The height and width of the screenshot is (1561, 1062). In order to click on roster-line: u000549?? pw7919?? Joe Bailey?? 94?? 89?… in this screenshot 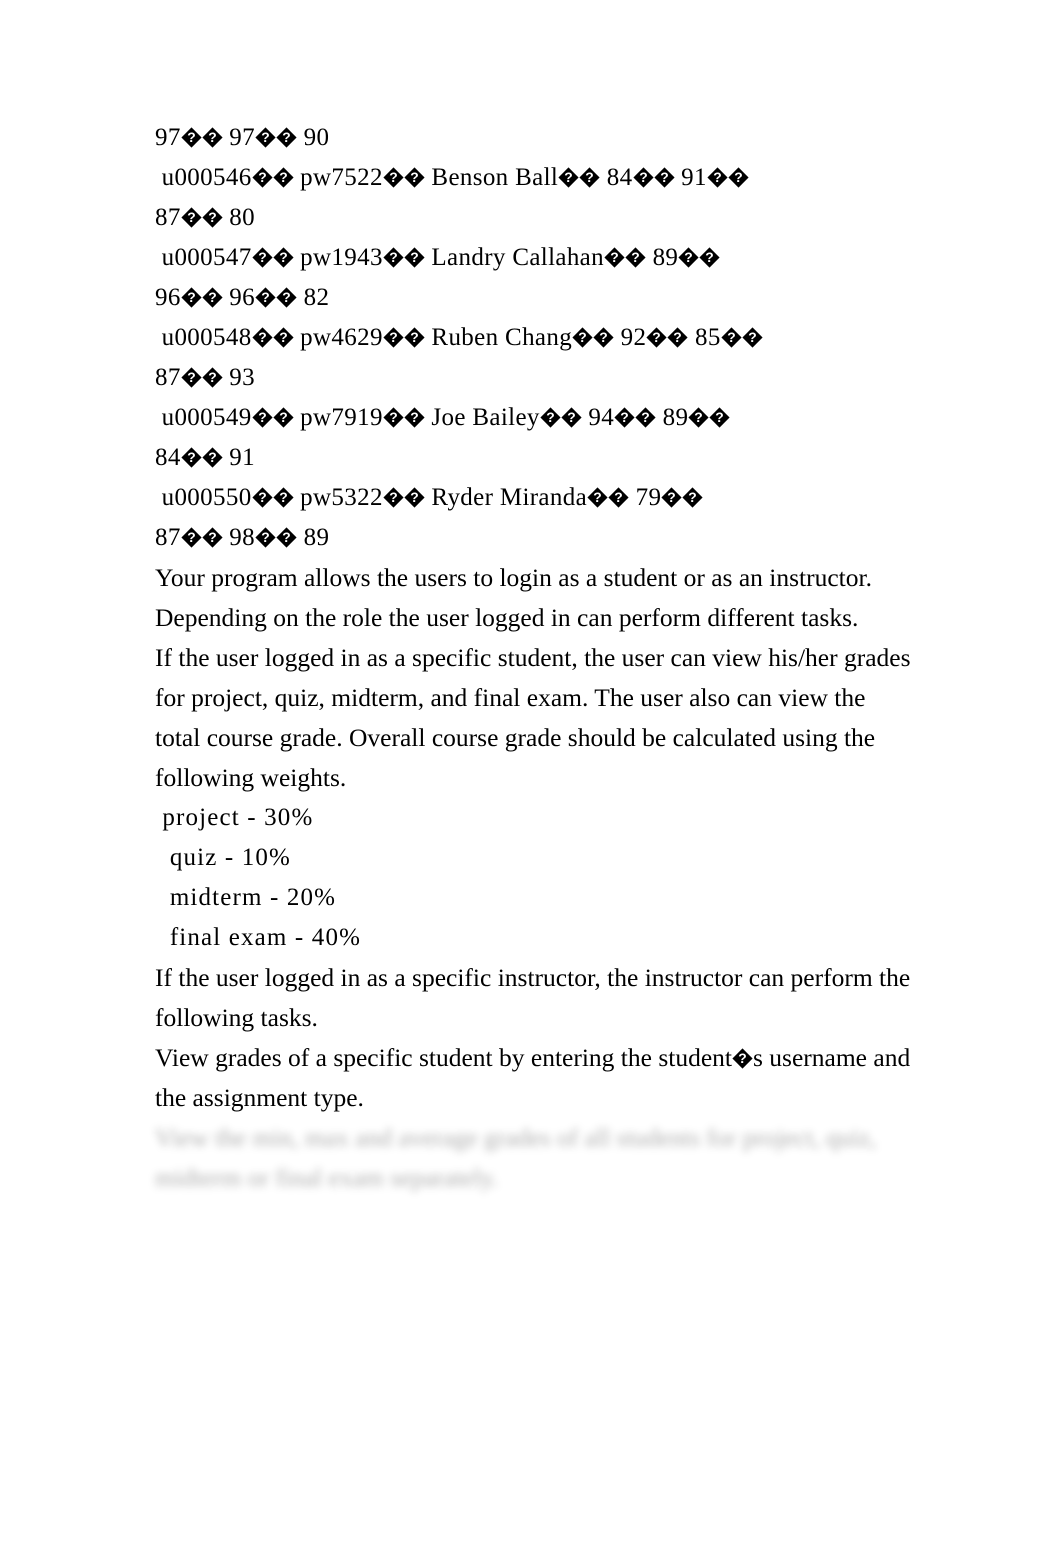, I will do `click(535, 418)`.